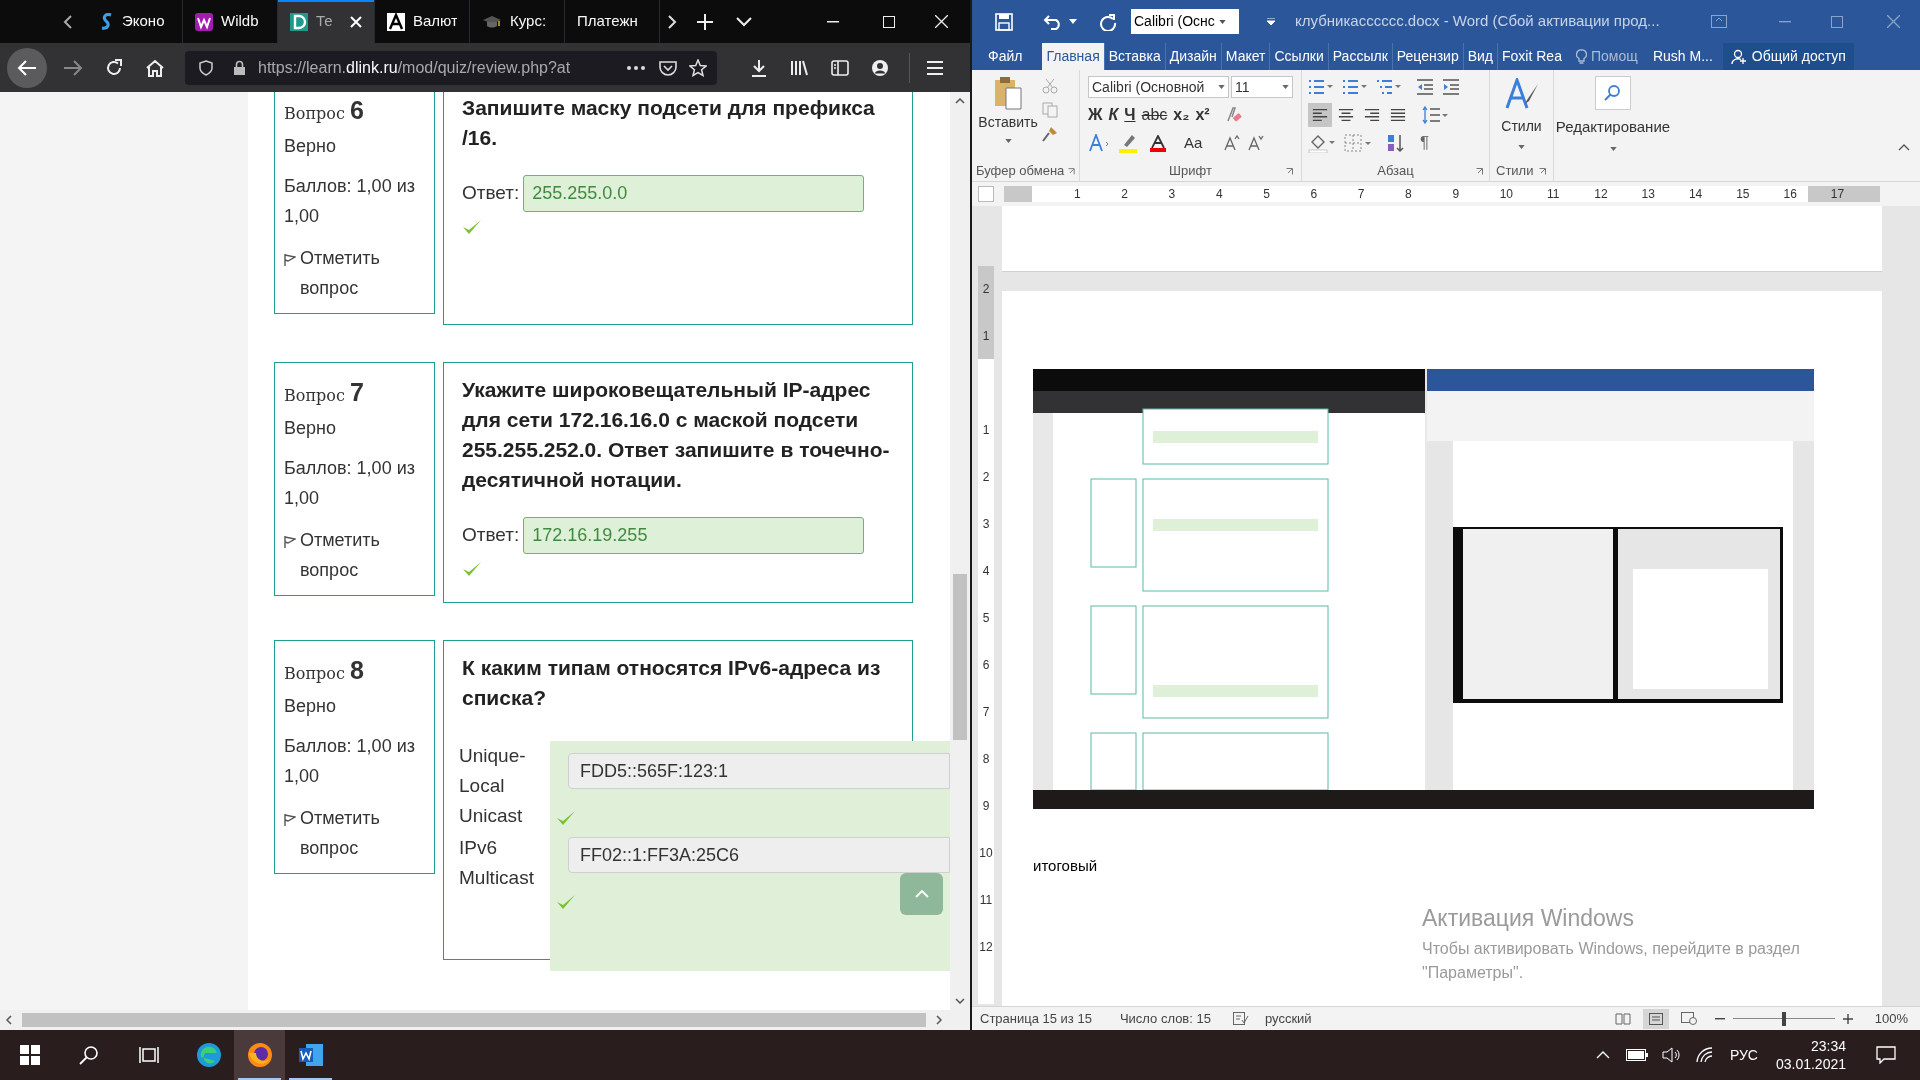 The height and width of the screenshot is (1080, 1920). I want to click on minimize-icon, so click(833, 21).